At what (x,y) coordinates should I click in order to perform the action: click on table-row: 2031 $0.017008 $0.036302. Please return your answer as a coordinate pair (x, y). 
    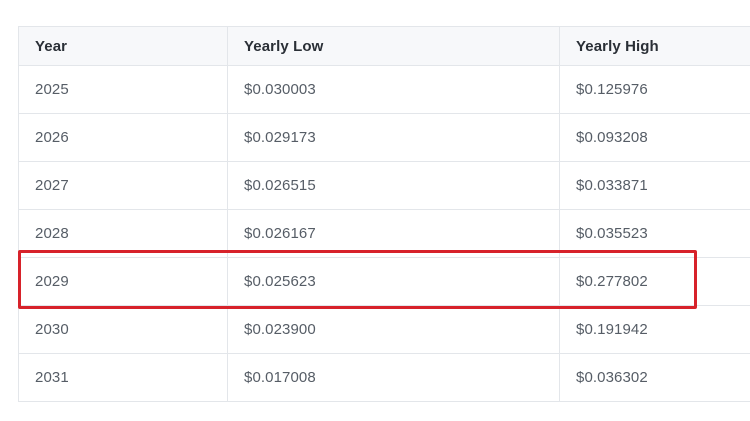
    Looking at the image, I should click on (384, 377).